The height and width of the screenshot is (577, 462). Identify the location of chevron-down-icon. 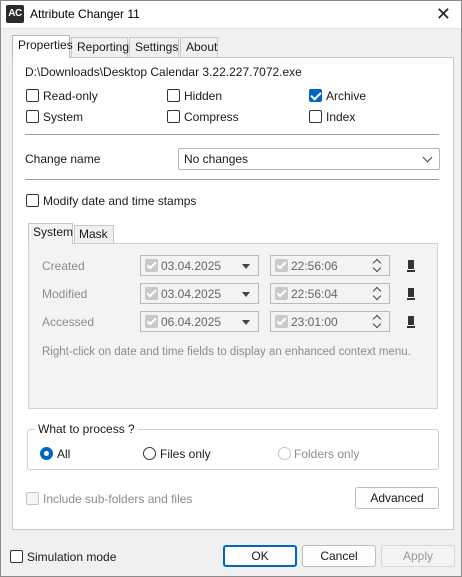
(427, 157).